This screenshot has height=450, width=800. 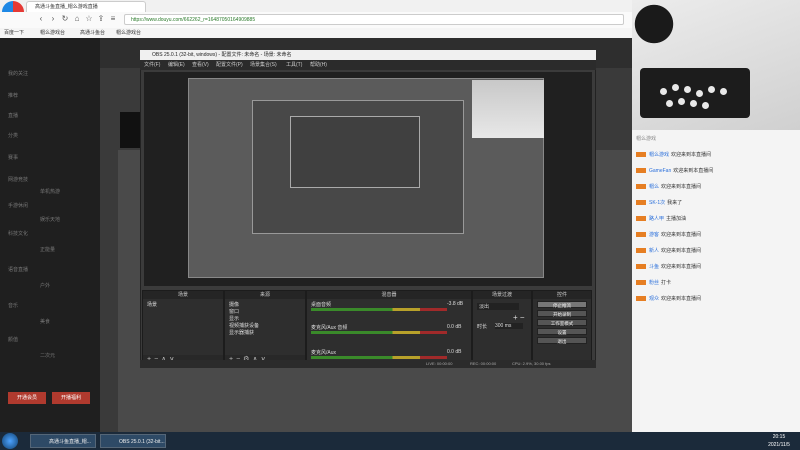 What do you see at coordinates (508, 109) in the screenshot?
I see `nested-webcam` at bounding box center [508, 109].